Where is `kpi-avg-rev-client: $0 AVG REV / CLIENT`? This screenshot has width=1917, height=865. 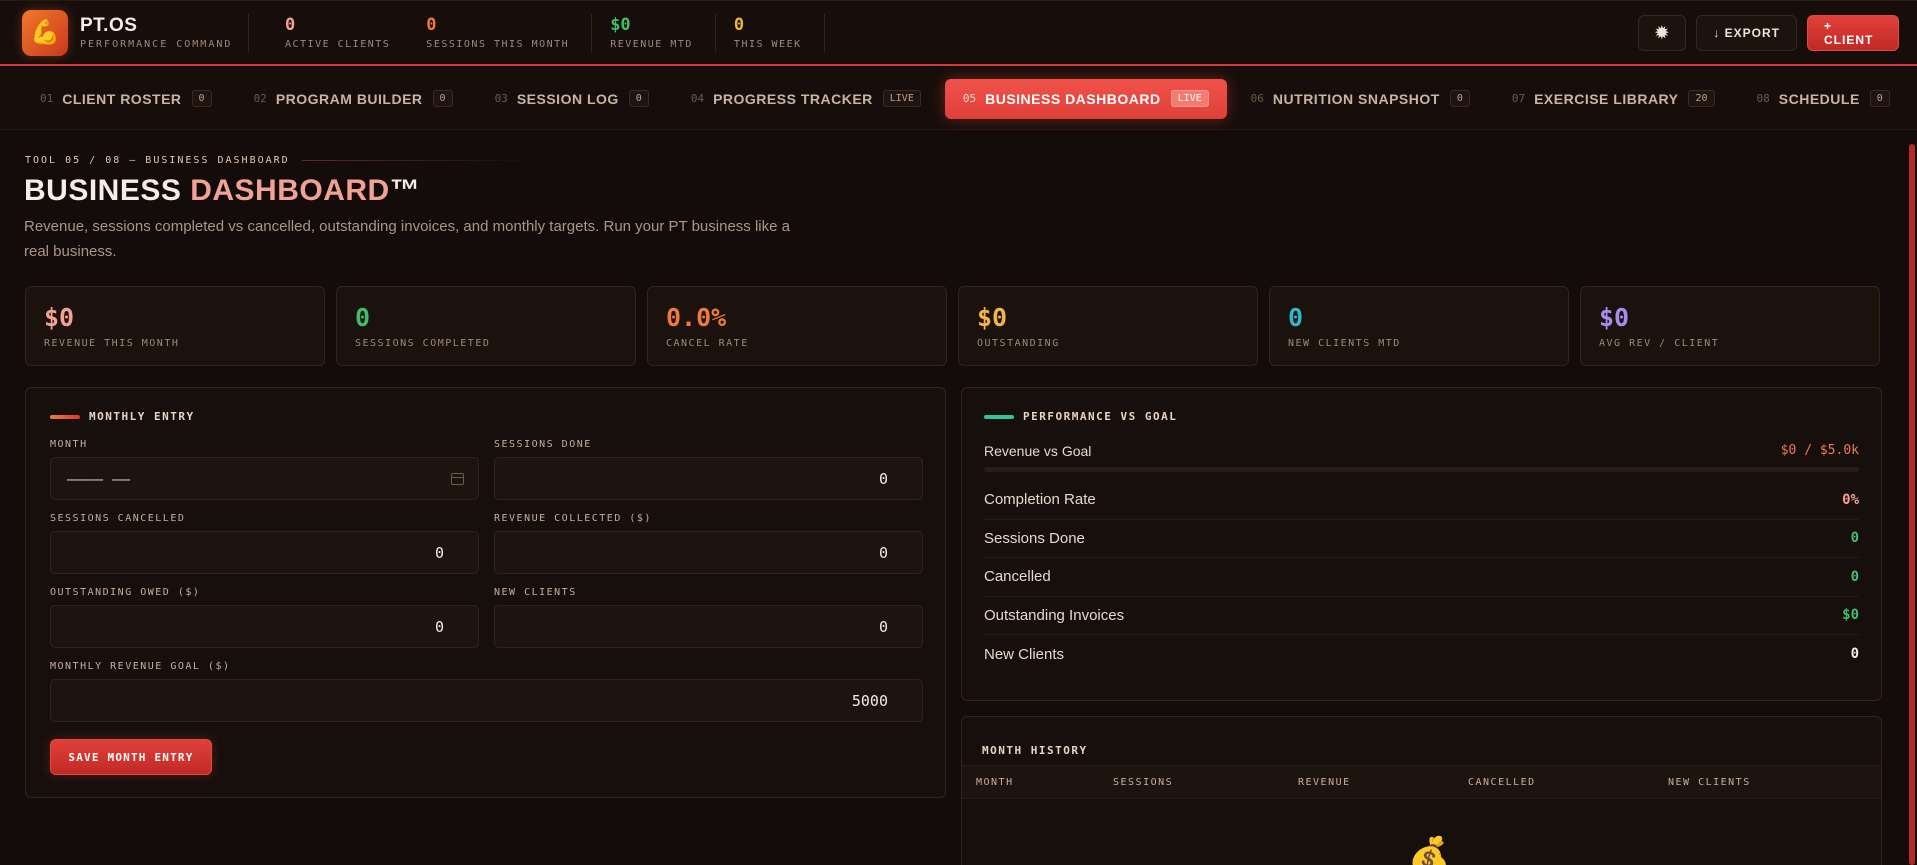 kpi-avg-rev-client: $0 AVG REV / CLIENT is located at coordinates (1730, 326).